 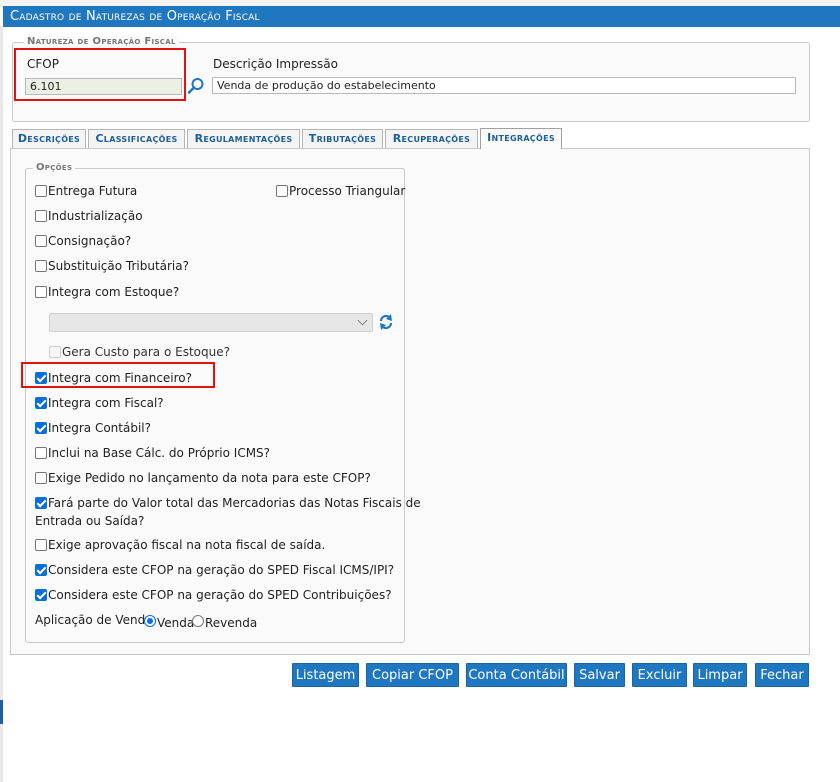 What do you see at coordinates (90, 521) in the screenshot?
I see `valor-total-label-line2: Entrada ou Saída?` at bounding box center [90, 521].